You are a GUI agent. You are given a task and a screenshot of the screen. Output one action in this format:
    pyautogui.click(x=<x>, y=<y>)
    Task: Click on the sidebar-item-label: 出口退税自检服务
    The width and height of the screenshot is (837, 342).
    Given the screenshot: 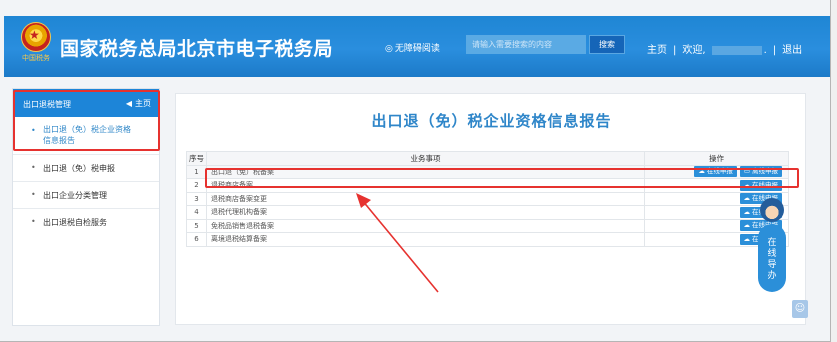 What is the action you would take?
    pyautogui.click(x=75, y=222)
    